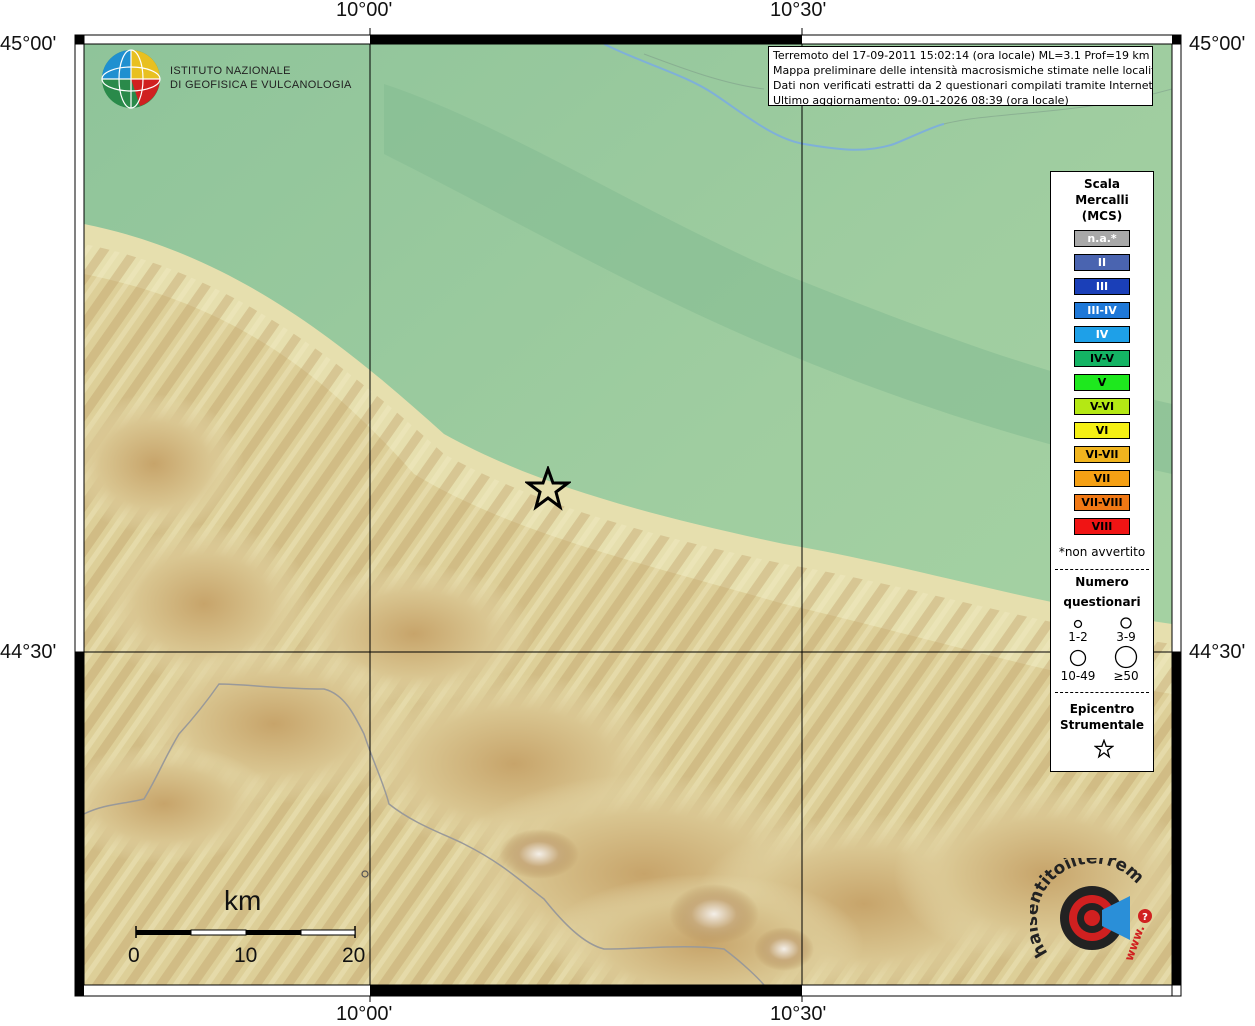 The height and width of the screenshot is (1026, 1255). Describe the element at coordinates (1102, 430) in the screenshot. I see `intensity-chip: VI` at that location.